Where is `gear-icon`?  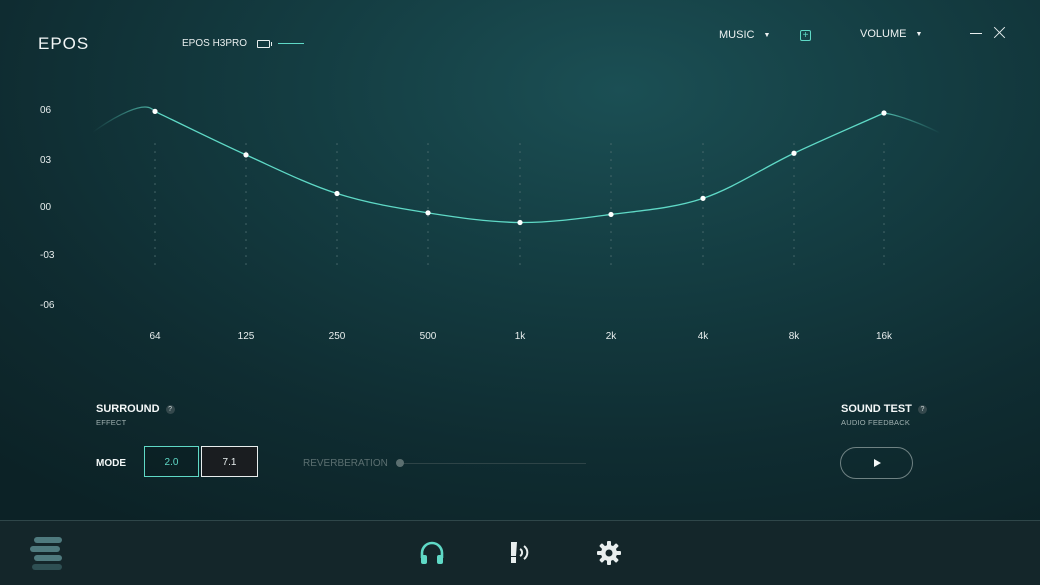 gear-icon is located at coordinates (609, 553).